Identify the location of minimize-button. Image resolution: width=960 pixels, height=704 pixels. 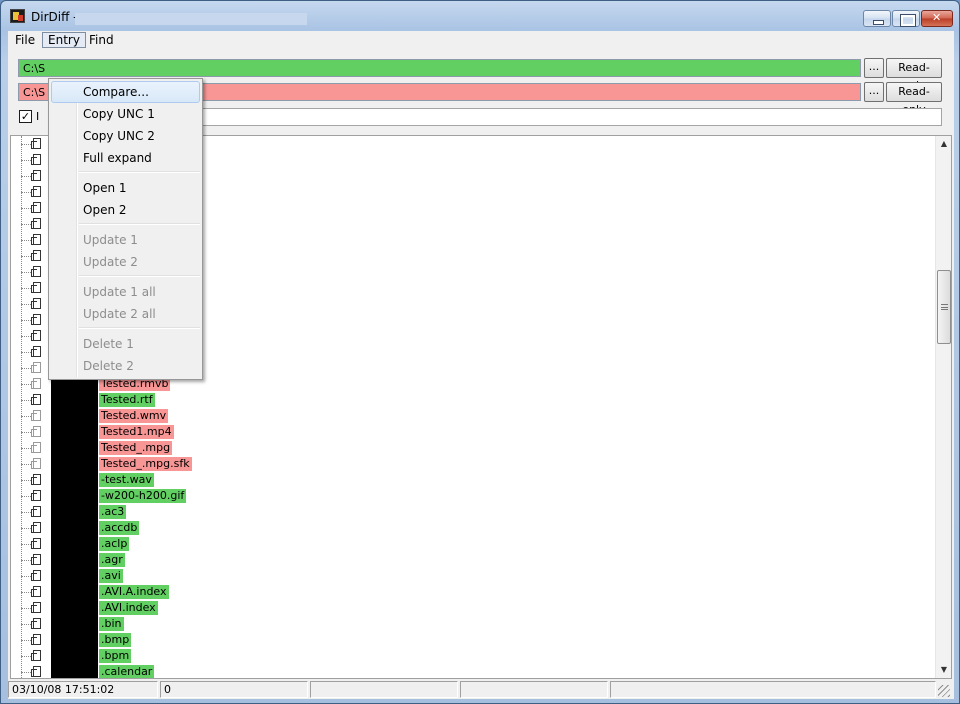
(877, 18).